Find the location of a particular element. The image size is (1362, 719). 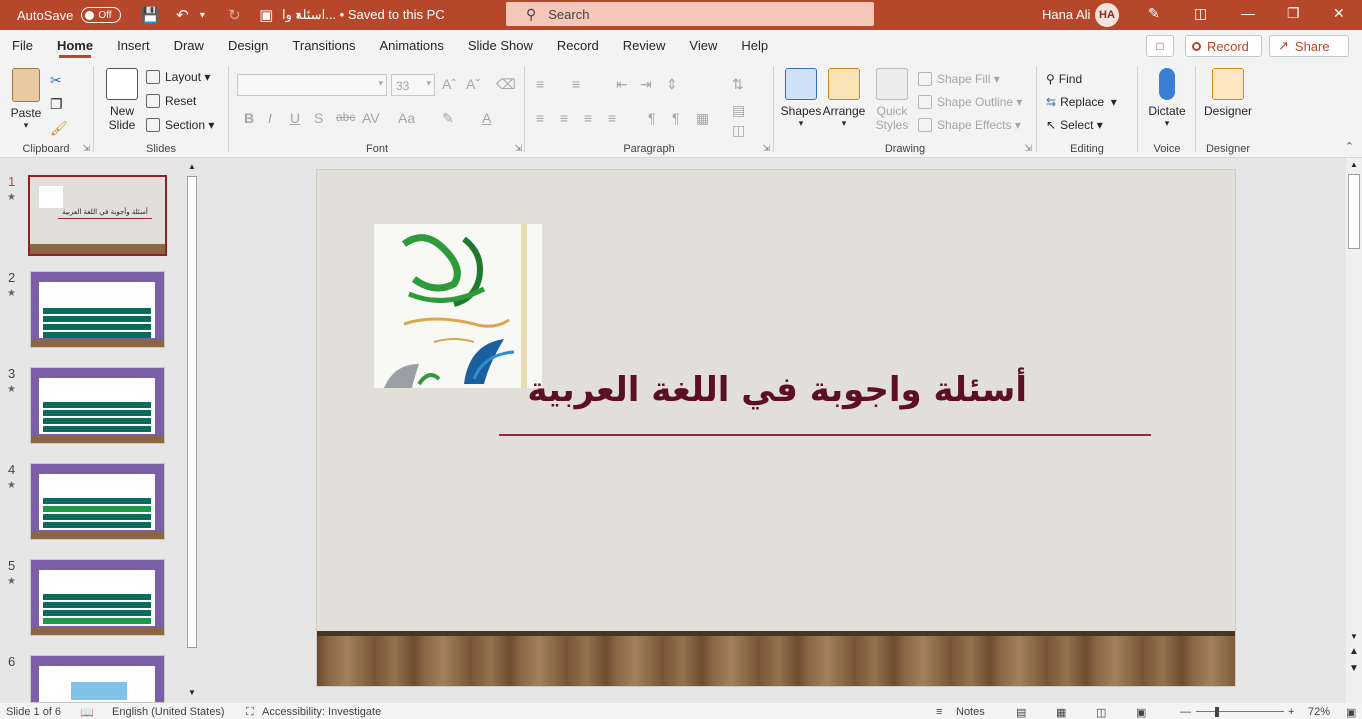

numbering-icon: ≡ is located at coordinates (576, 84).